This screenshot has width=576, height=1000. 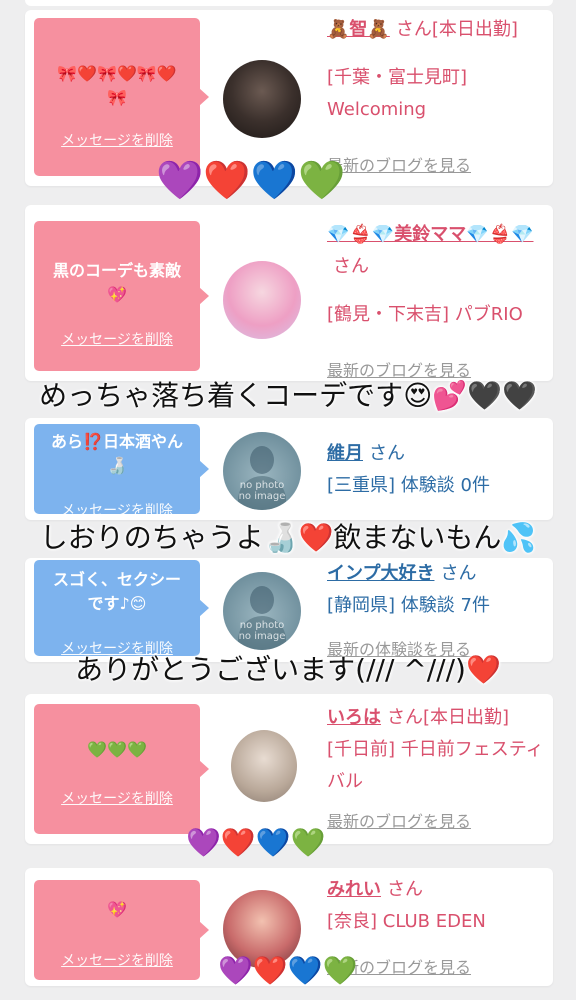 I want to click on overlay-comment-3: ありがとうございます(/// ^///)❤️, so click(x=288, y=669).